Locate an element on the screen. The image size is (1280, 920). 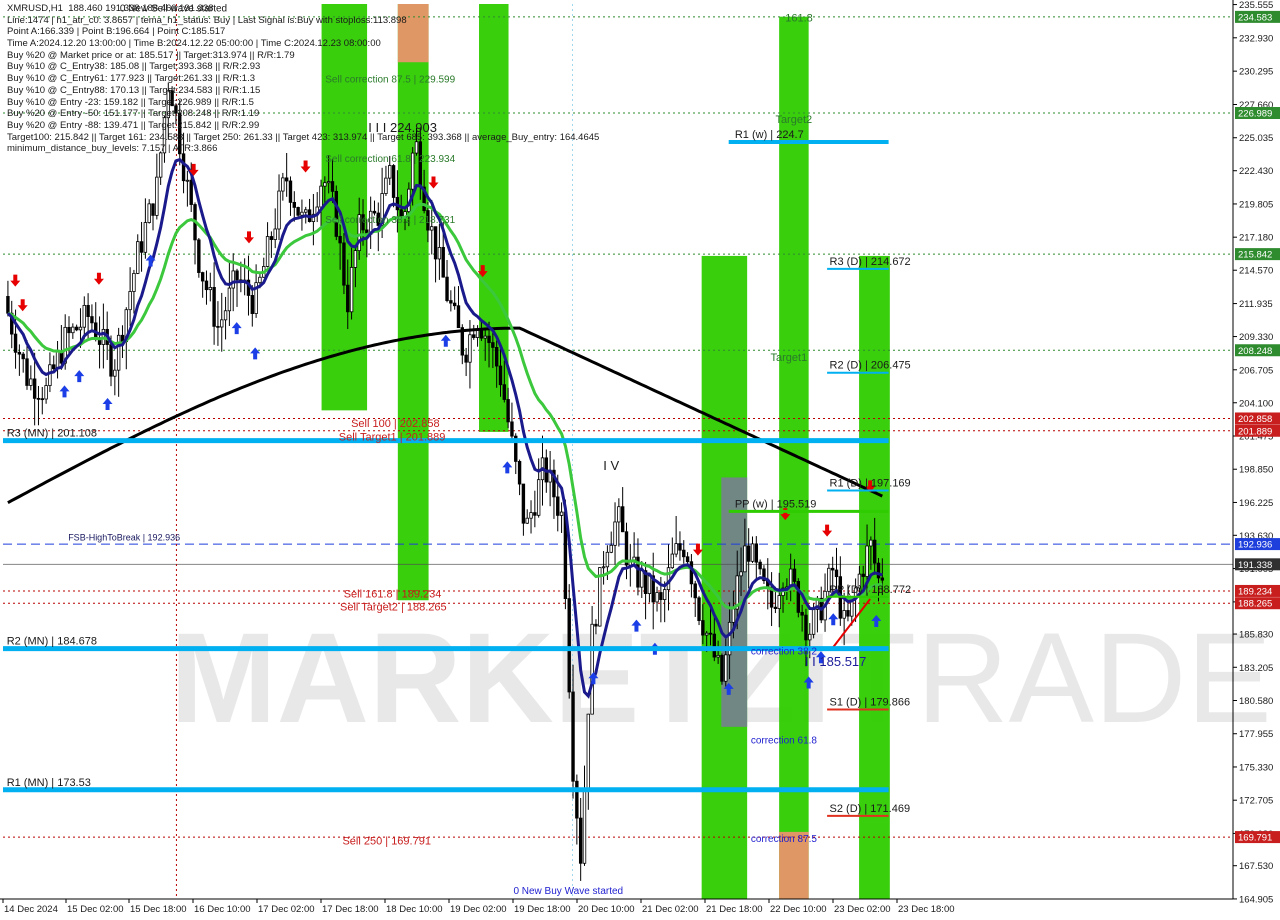
chart-annotation: Sell 161.8 | 189.234 is located at coordinates (393, 595).